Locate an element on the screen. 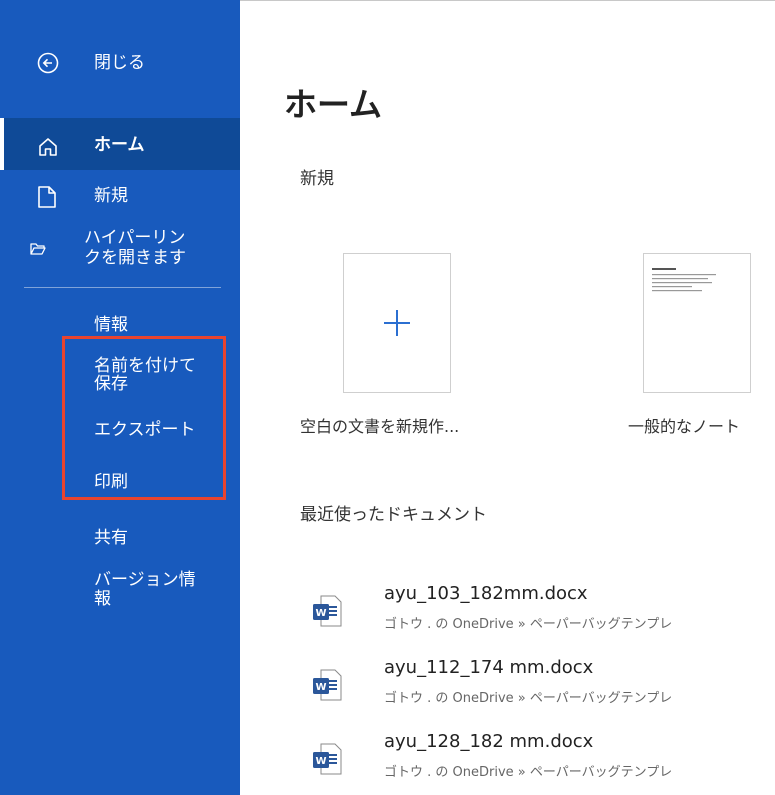 Image resolution: width=775 pixels, height=795 pixels. sidebar-item-new: 新規 is located at coordinates (120, 199).